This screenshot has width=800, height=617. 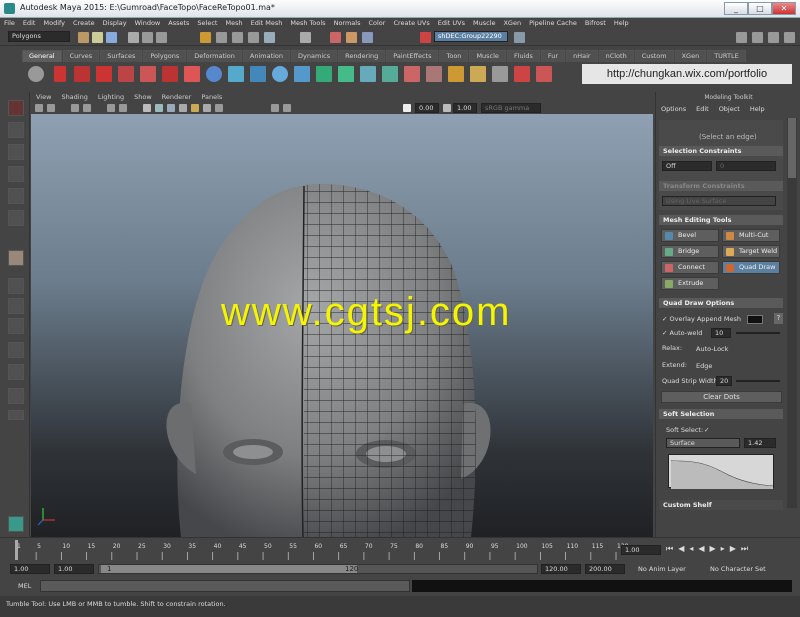 What do you see at coordinates (362, 56) in the screenshot?
I see `shelf-tab-rendering: Rendering` at bounding box center [362, 56].